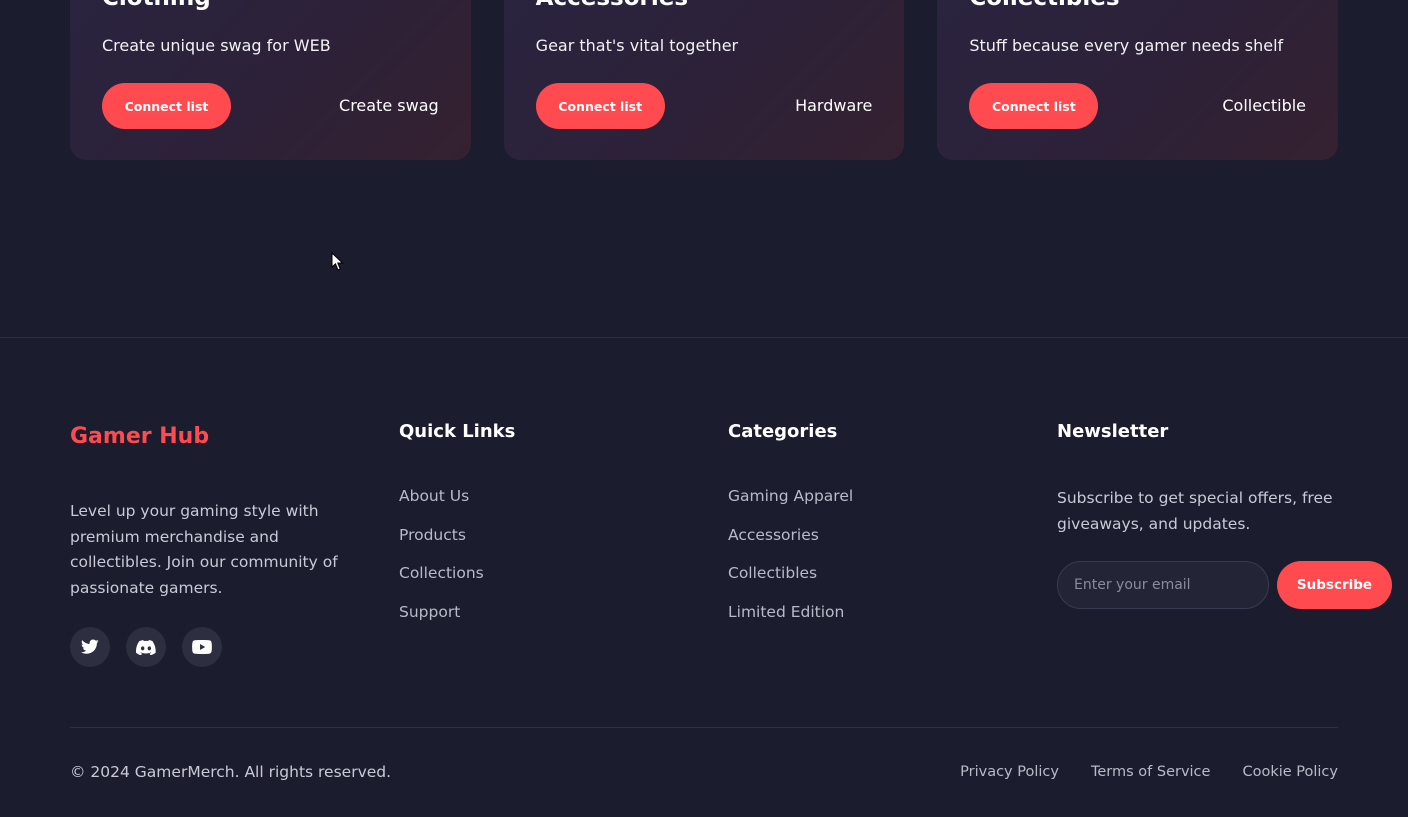 Image resolution: width=1408 pixels, height=817 pixels. What do you see at coordinates (90, 647) in the screenshot?
I see `twitter-icon` at bounding box center [90, 647].